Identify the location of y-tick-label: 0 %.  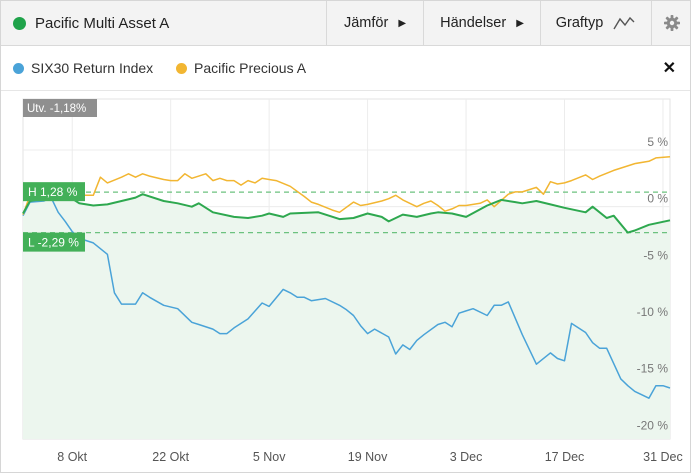
(657, 199).